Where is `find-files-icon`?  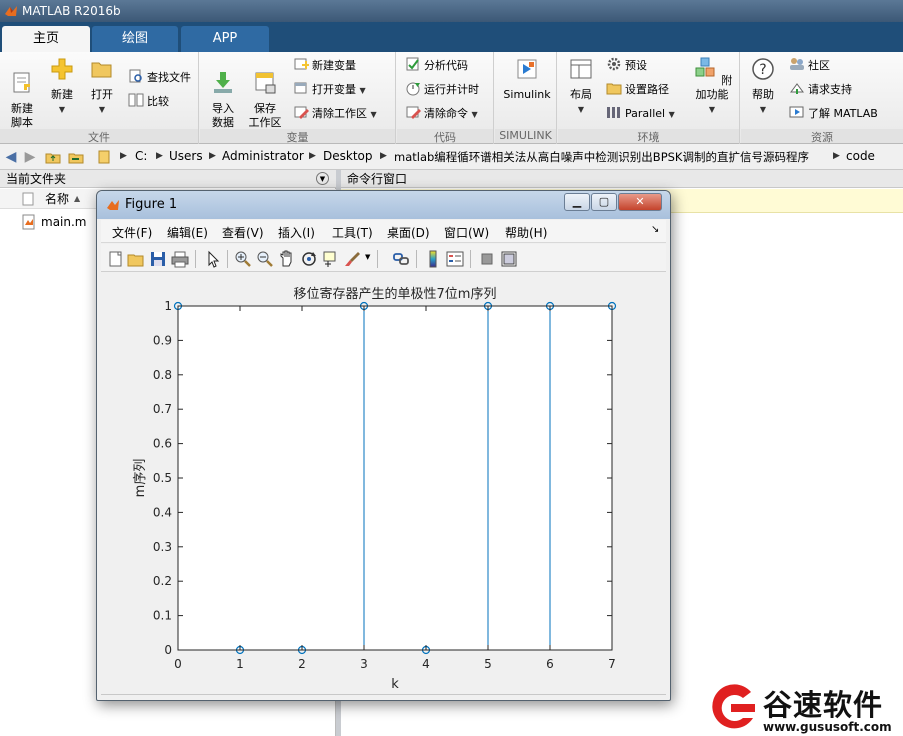
find-files-icon is located at coordinates (135, 76).